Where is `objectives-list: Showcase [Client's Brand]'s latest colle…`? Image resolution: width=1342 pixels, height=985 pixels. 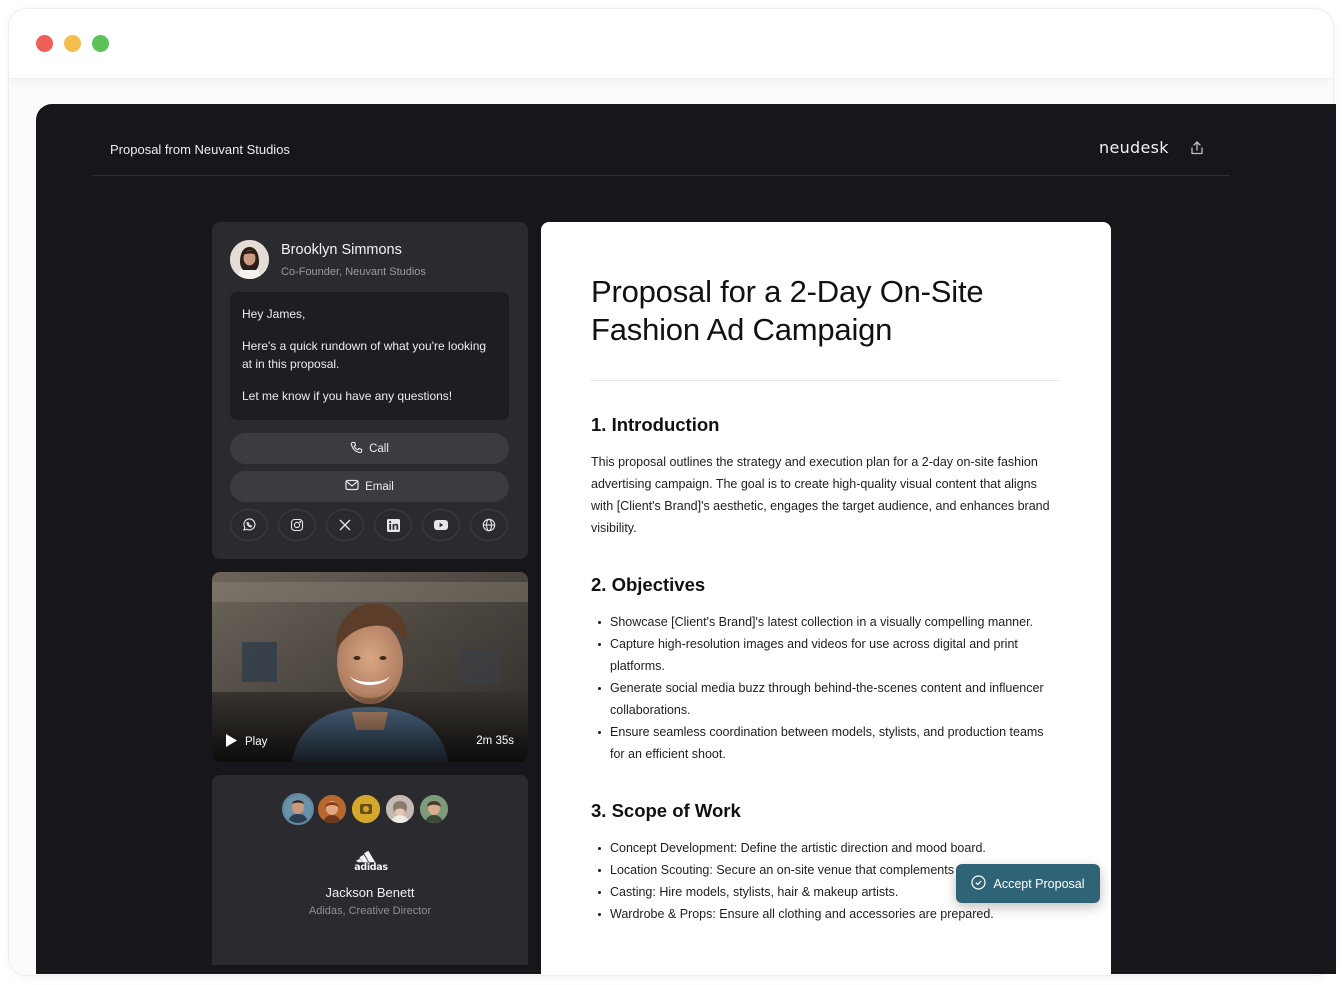 objectives-list: Showcase [Client's Brand]'s latest colle… is located at coordinates (825, 688).